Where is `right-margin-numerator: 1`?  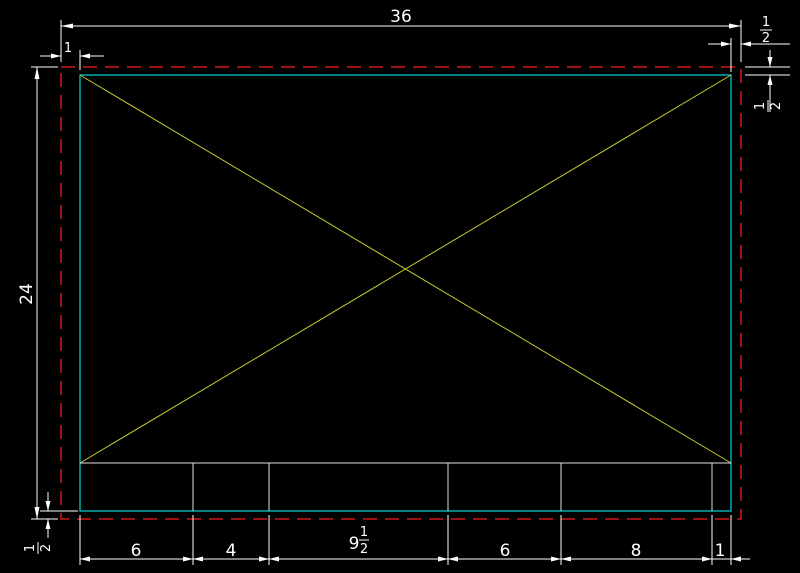 right-margin-numerator: 1 is located at coordinates (766, 22).